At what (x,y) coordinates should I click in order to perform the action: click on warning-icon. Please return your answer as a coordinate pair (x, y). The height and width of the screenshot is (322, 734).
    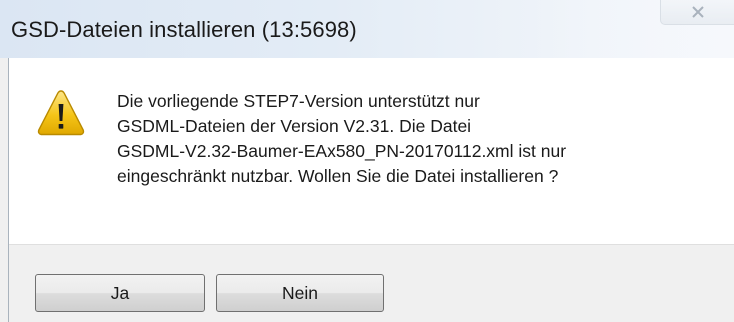
    Looking at the image, I should click on (61, 113).